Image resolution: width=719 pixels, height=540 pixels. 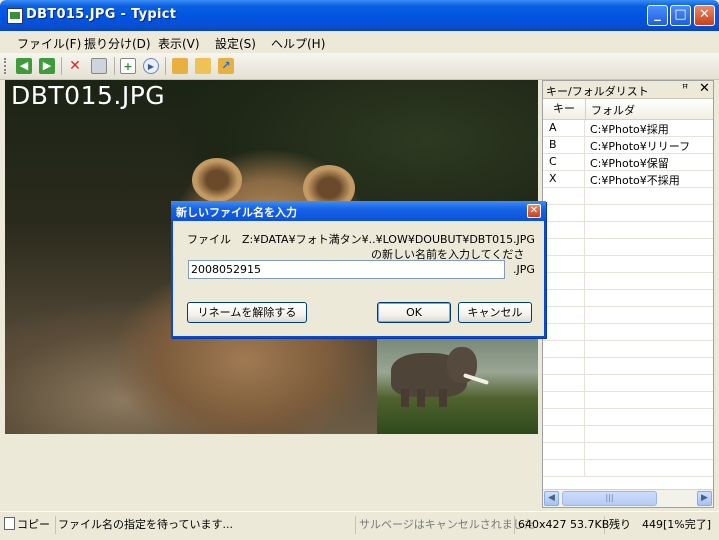 What do you see at coordinates (346, 269) in the screenshot?
I see `filename-input: 2008052915` at bounding box center [346, 269].